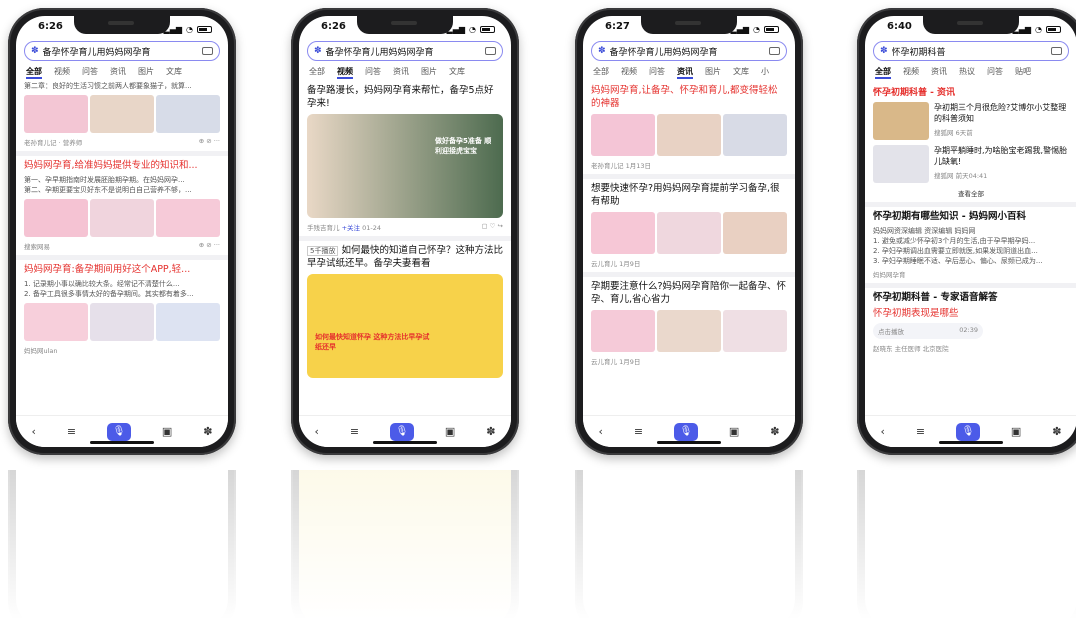 The image size is (1076, 636). Describe the element at coordinates (122, 142) in the screenshot. I see `result-meta: 老孙育儿记 · 营养师 ⊕ ⊘ ···` at that location.